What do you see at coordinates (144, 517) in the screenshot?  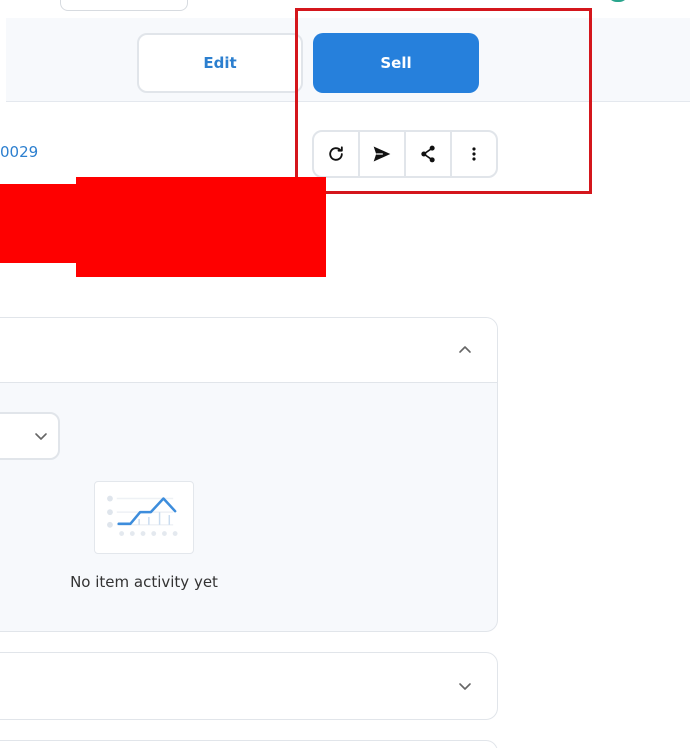 I see `activity-empty-icon` at bounding box center [144, 517].